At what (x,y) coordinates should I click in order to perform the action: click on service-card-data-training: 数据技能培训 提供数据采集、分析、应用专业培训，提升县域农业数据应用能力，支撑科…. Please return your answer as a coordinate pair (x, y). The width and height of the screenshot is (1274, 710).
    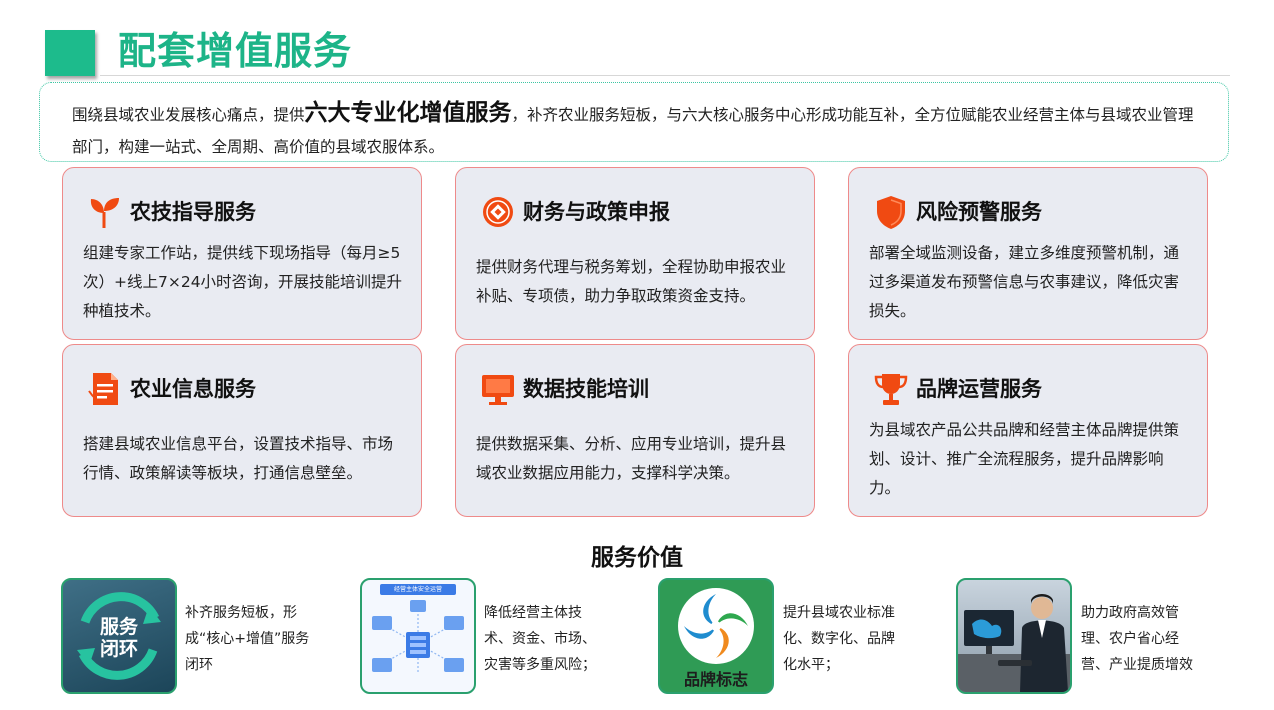
    Looking at the image, I should click on (635, 430).